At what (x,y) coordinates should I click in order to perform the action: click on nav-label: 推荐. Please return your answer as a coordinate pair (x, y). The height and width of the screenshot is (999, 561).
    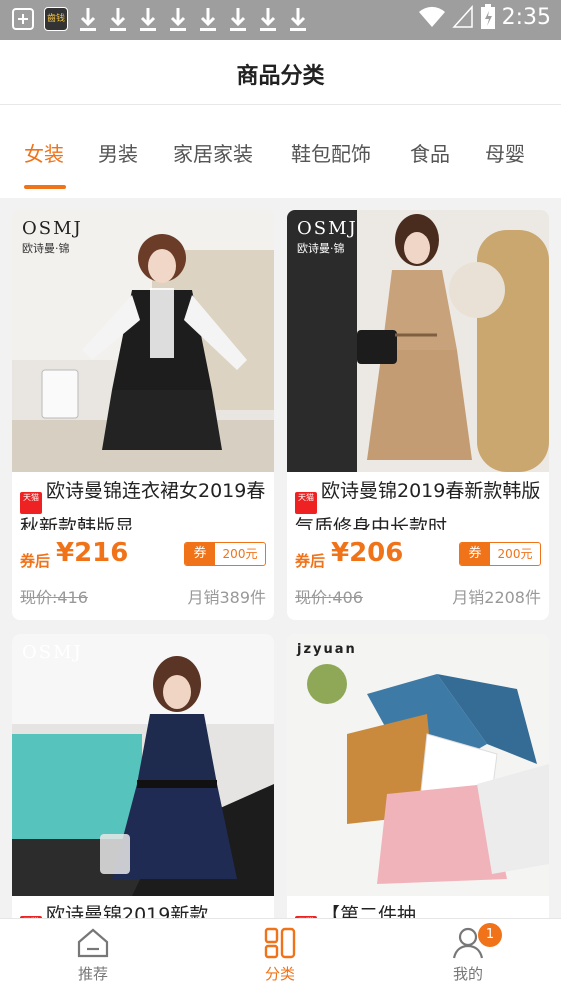
    Looking at the image, I should click on (92, 974).